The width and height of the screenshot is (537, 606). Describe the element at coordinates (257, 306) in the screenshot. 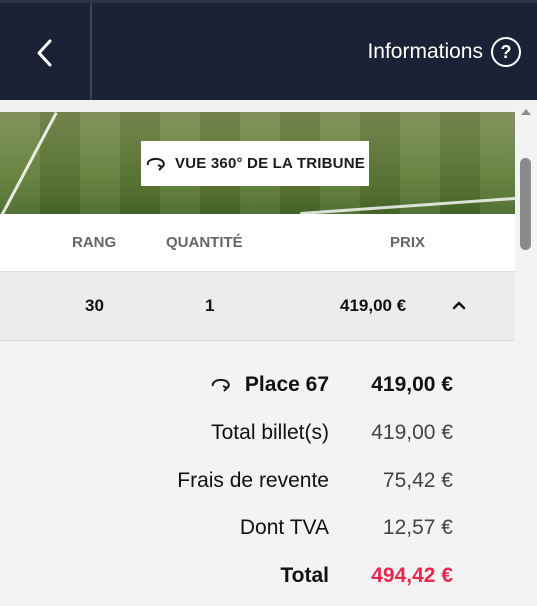

I see `table-row: 30 1 419,00 €` at that location.